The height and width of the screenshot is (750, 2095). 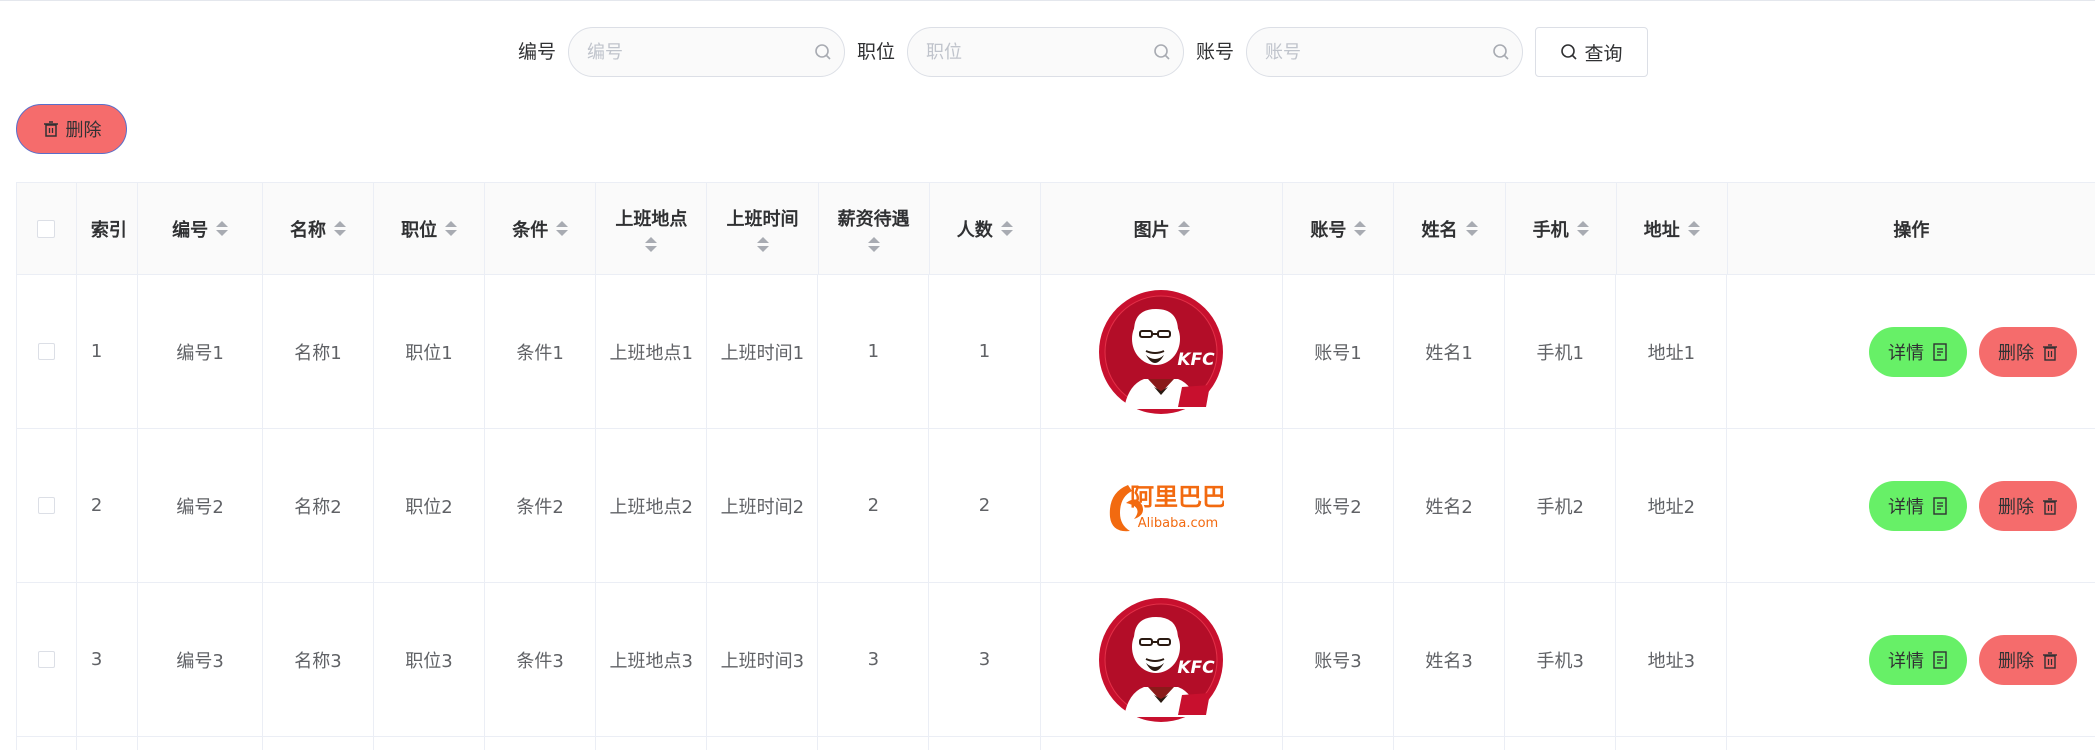 What do you see at coordinates (1439, 230) in the screenshot?
I see `header-xm-label: 姓名` at bounding box center [1439, 230].